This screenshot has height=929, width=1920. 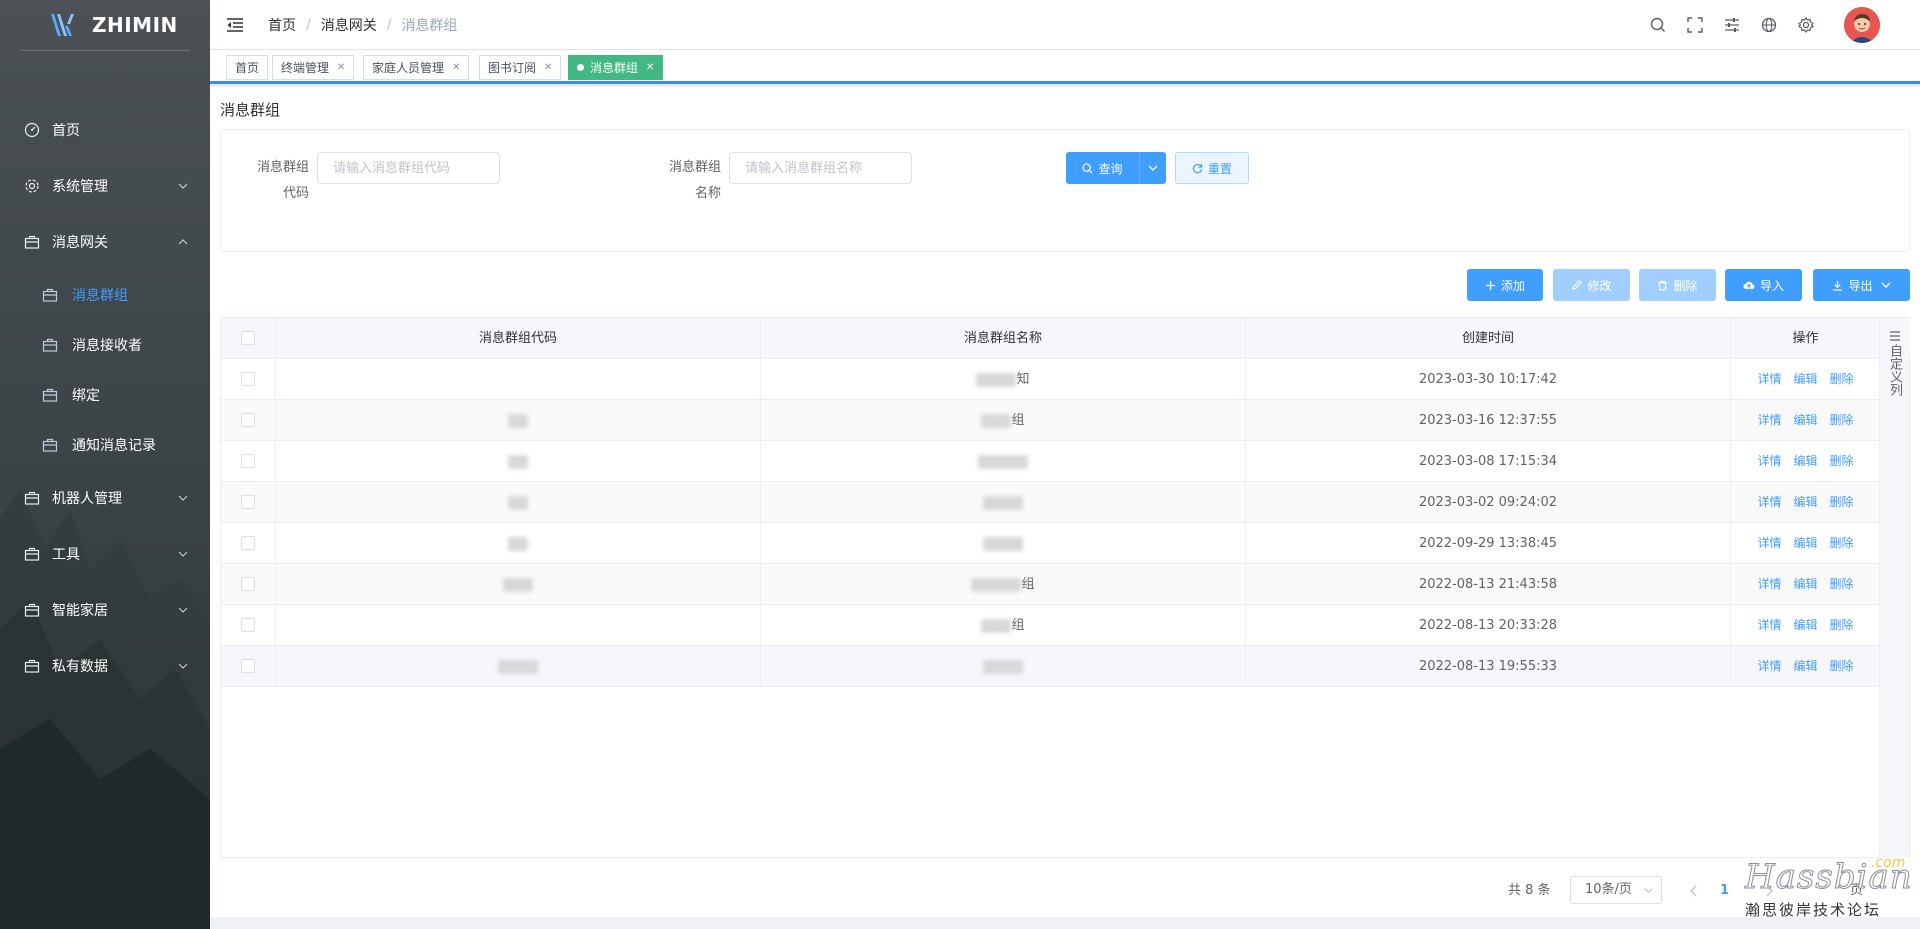 What do you see at coordinates (105, 554) in the screenshot?
I see `sidebar-item-tools: 工具` at bounding box center [105, 554].